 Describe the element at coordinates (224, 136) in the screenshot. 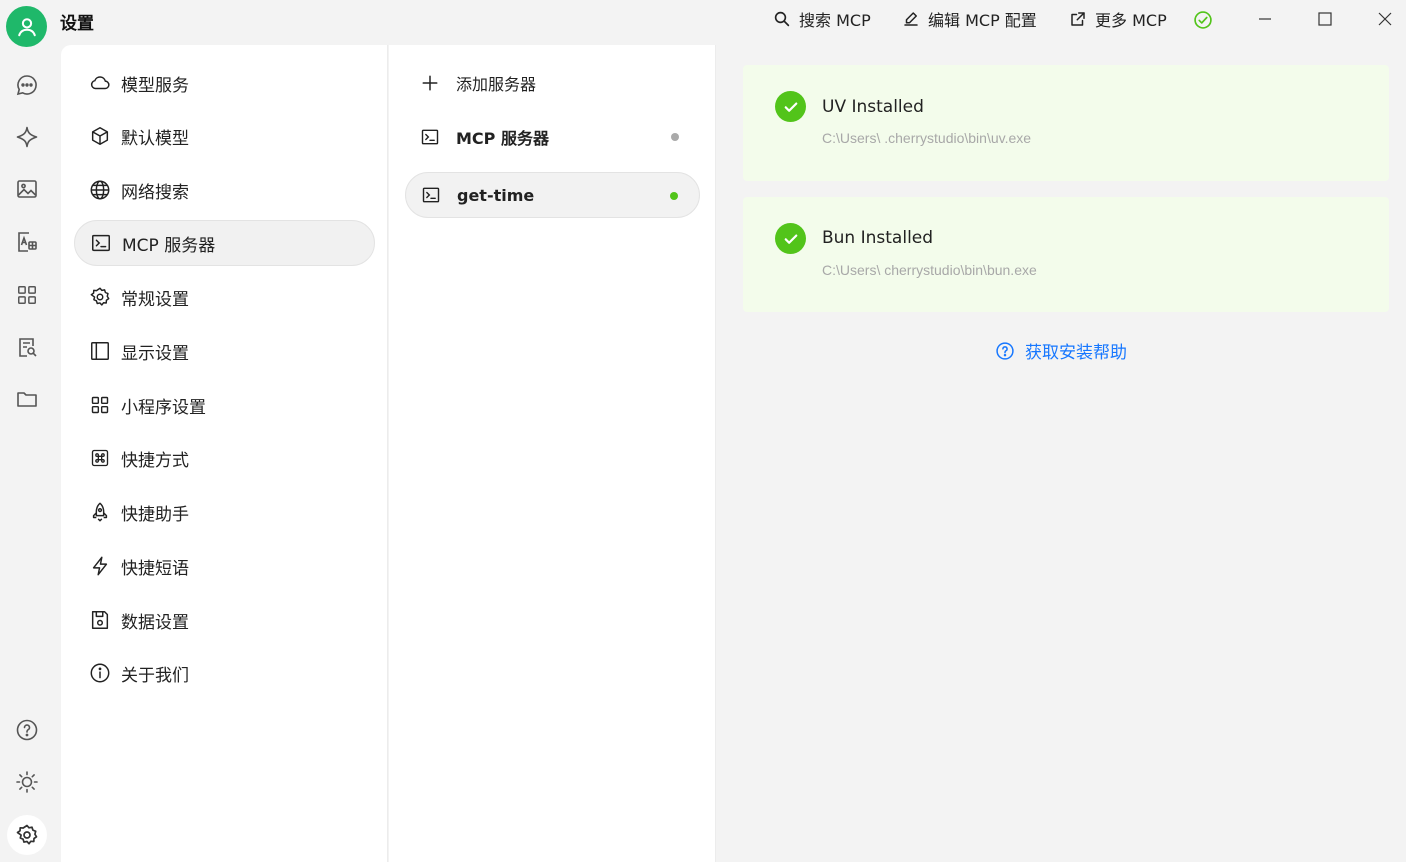

I see `nav-item-default-model: 默认模型` at that location.